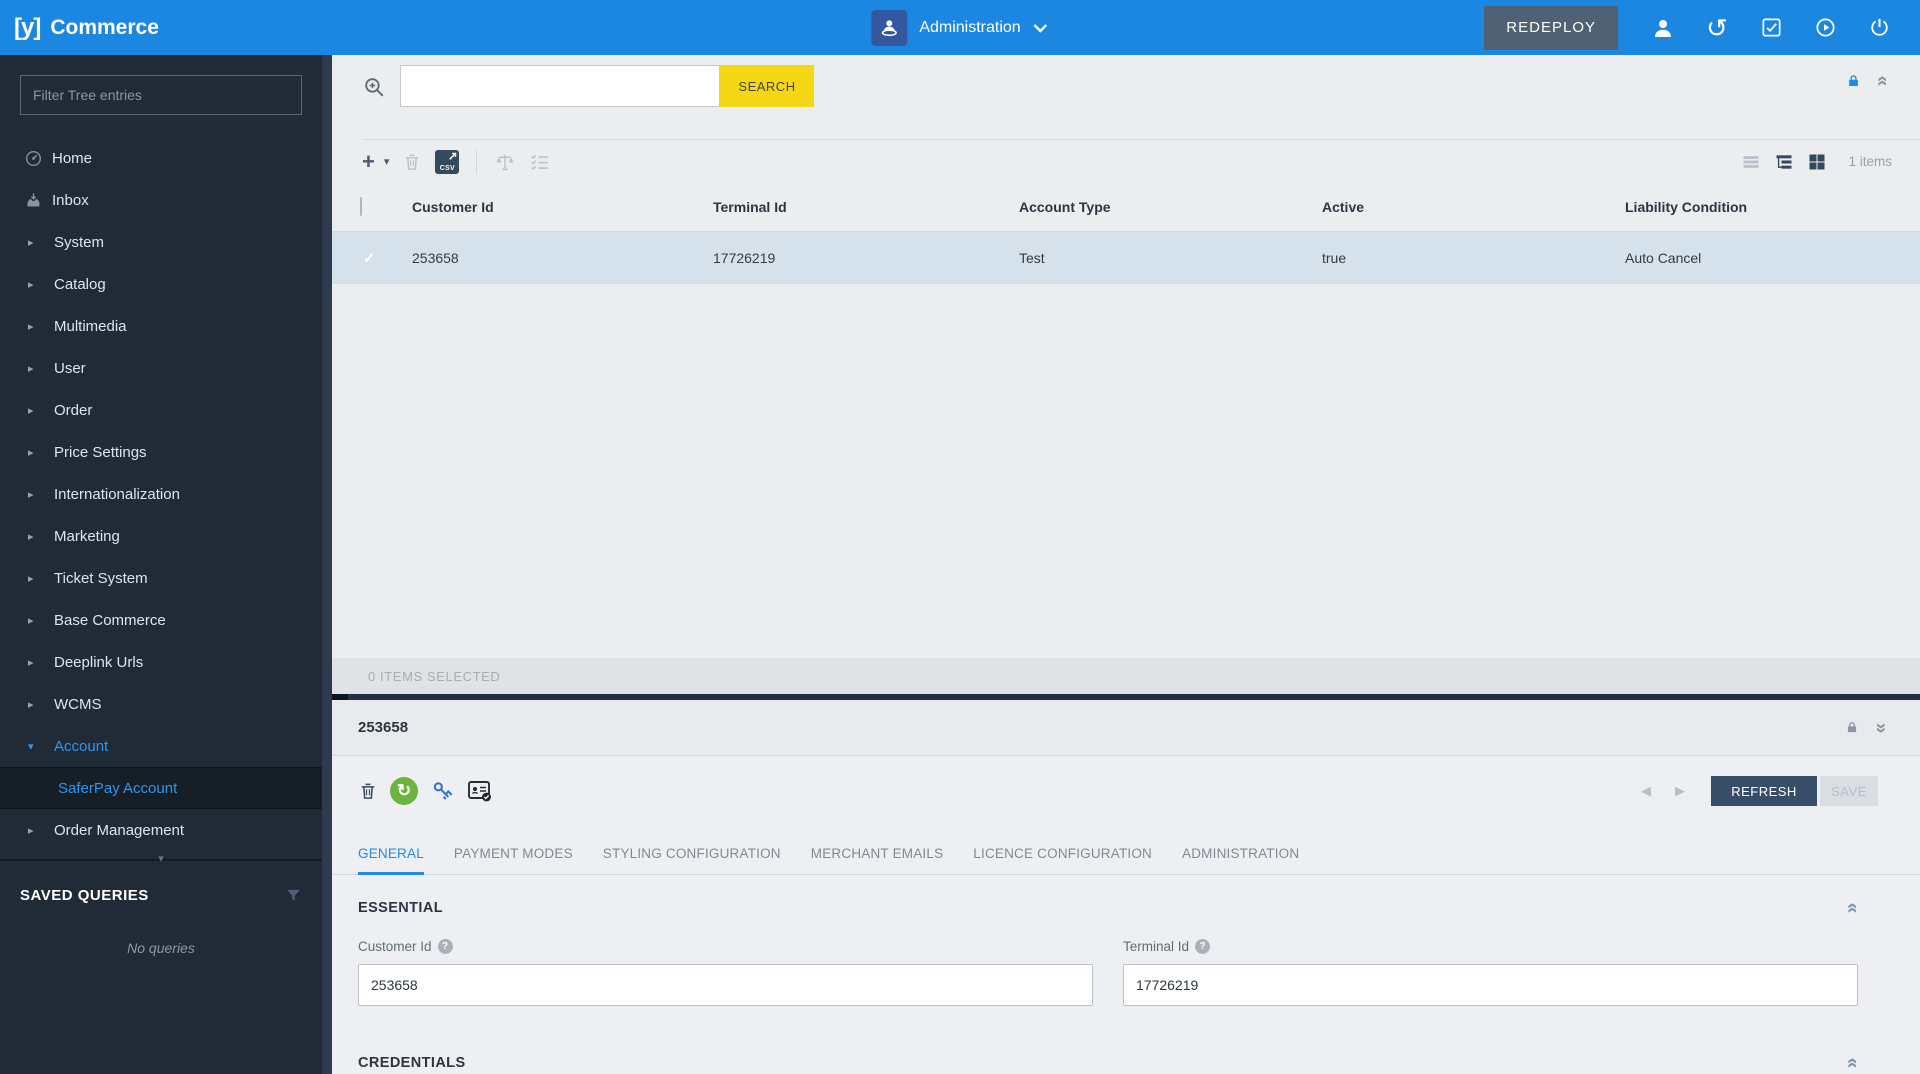  I want to click on csv-export-icon: CSV, so click(447, 161).